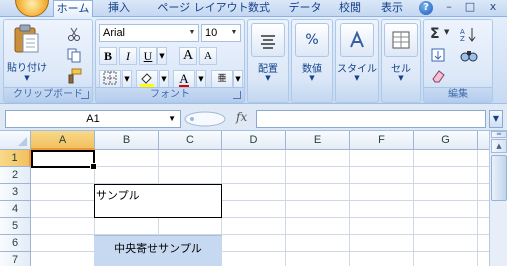  What do you see at coordinates (64, 160) in the screenshot?
I see `active-cell-a1` at bounding box center [64, 160].